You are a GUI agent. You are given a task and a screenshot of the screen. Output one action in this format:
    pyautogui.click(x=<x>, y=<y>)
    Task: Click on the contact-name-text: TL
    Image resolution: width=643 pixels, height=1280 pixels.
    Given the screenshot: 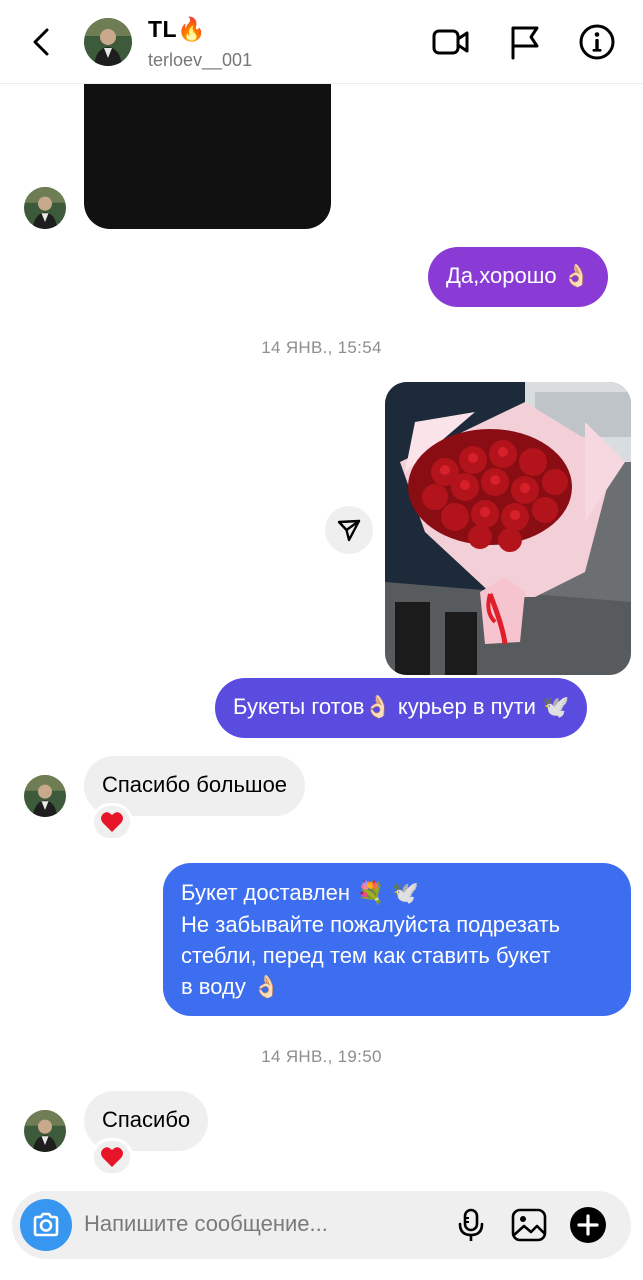 What is the action you would take?
    pyautogui.click(x=163, y=29)
    